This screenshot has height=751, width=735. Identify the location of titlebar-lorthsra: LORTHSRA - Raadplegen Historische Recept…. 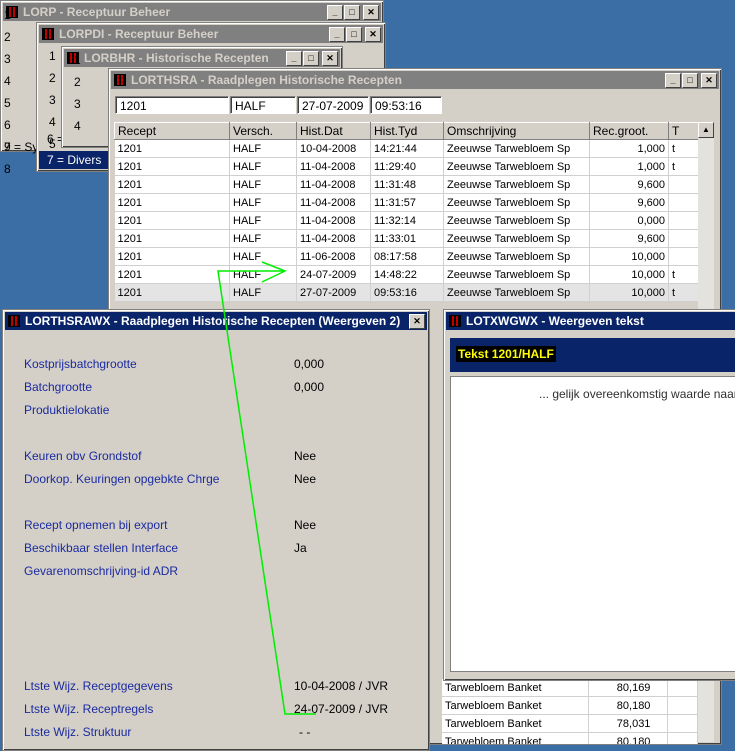
(415, 80).